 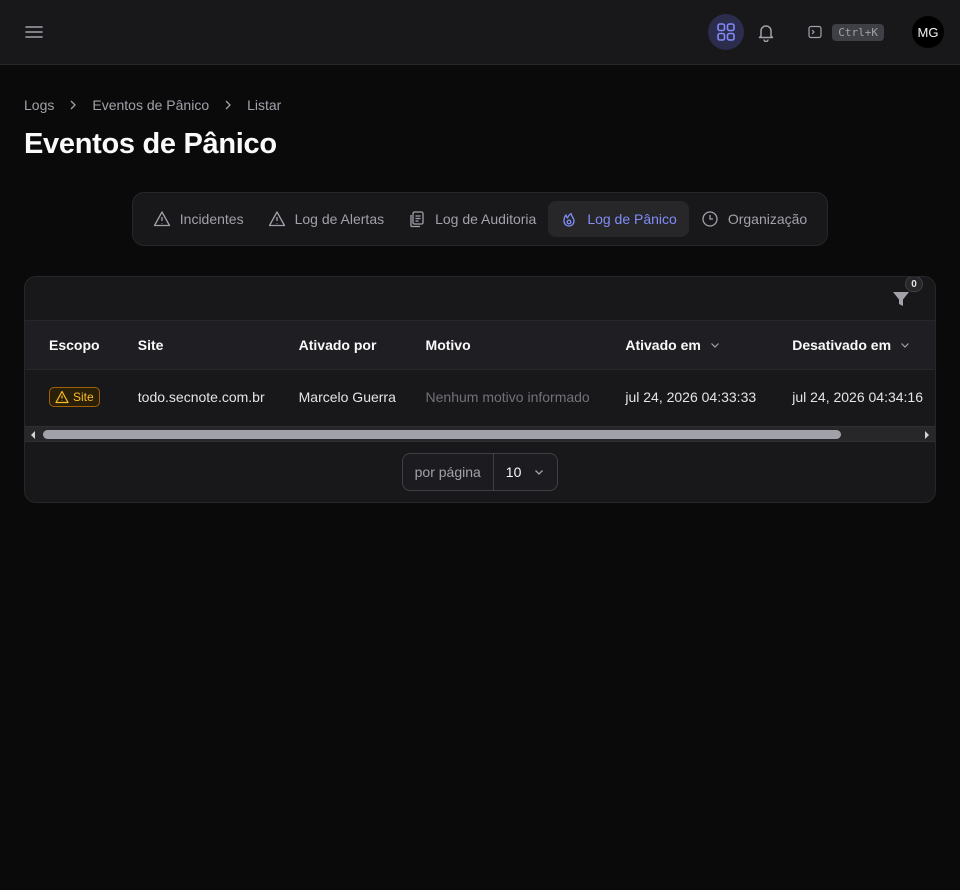 I want to click on column-header-deactivated-at: Desativado em, so click(x=857, y=345).